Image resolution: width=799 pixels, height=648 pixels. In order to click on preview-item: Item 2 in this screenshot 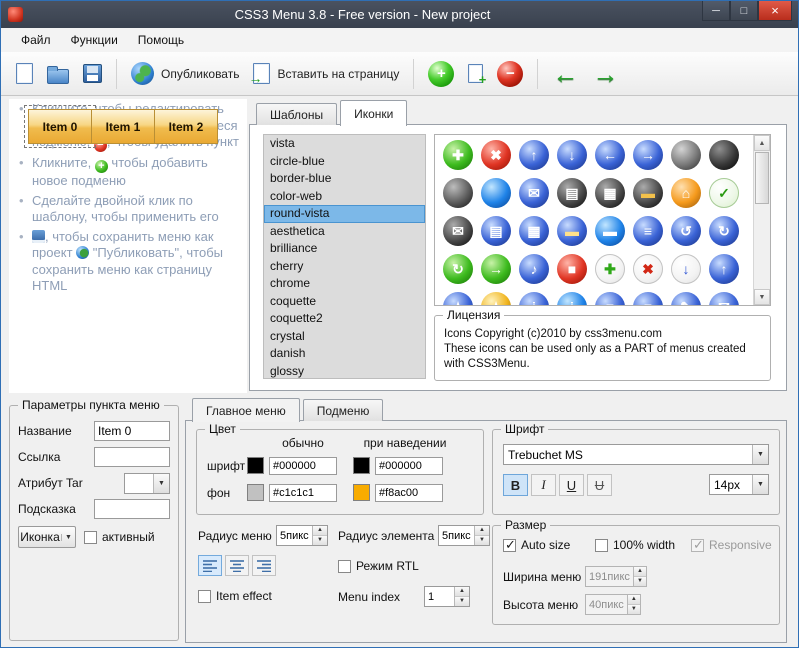, I will do `click(186, 126)`.